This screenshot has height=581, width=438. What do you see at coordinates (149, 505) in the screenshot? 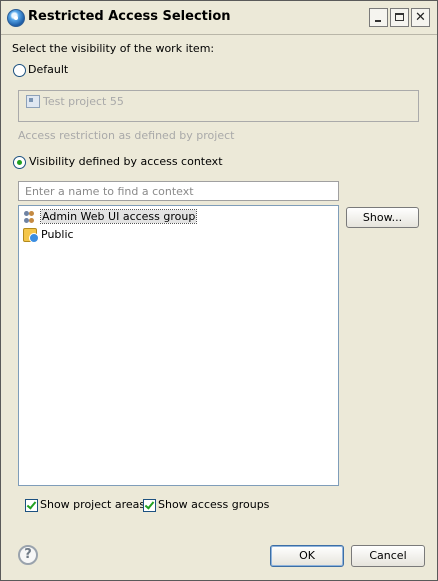
I see `show-access-groups-checkbox` at bounding box center [149, 505].